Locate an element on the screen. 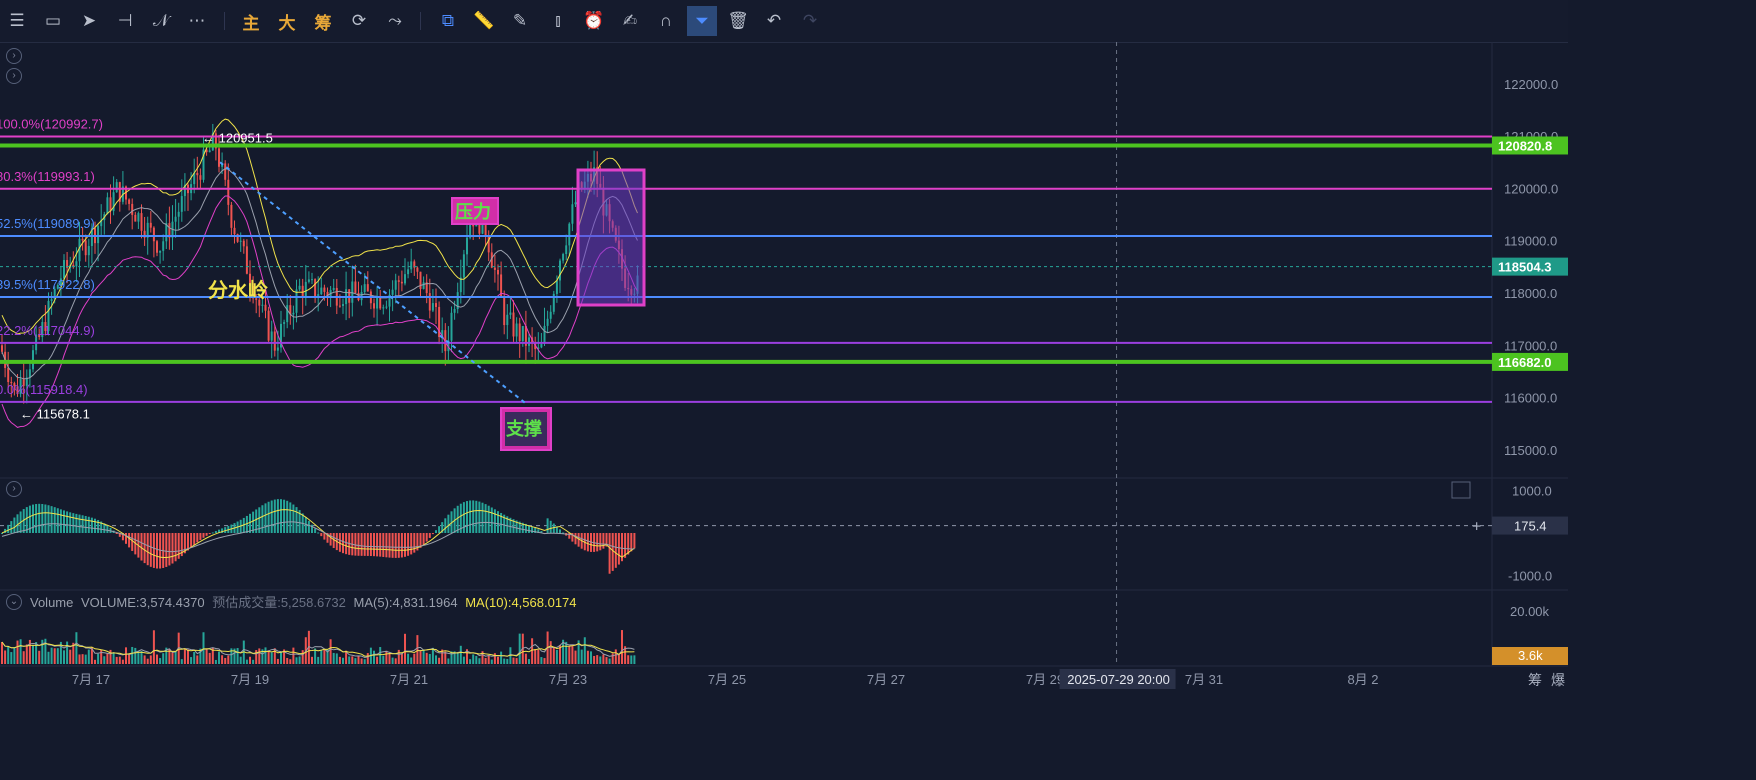 The height and width of the screenshot is (780, 1756). price-tag-label: 116682.0 is located at coordinates (1525, 362).